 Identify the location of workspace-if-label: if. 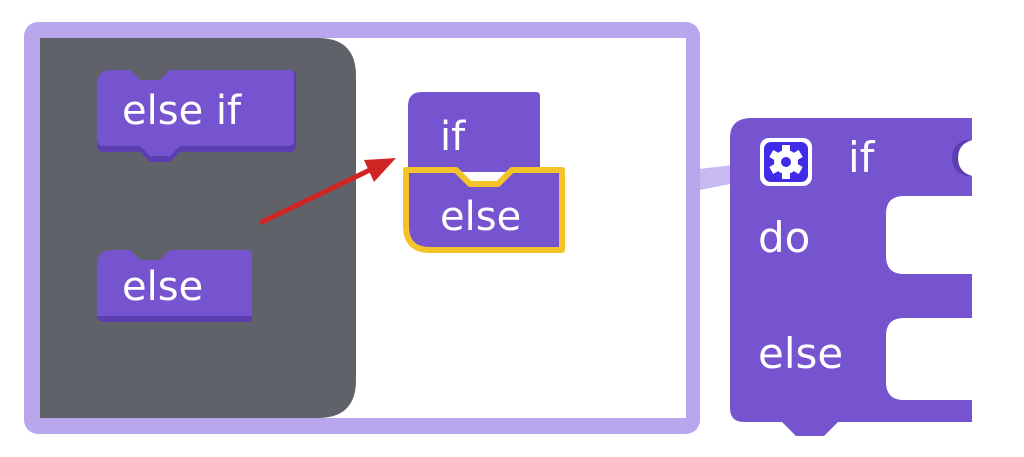
(453, 137).